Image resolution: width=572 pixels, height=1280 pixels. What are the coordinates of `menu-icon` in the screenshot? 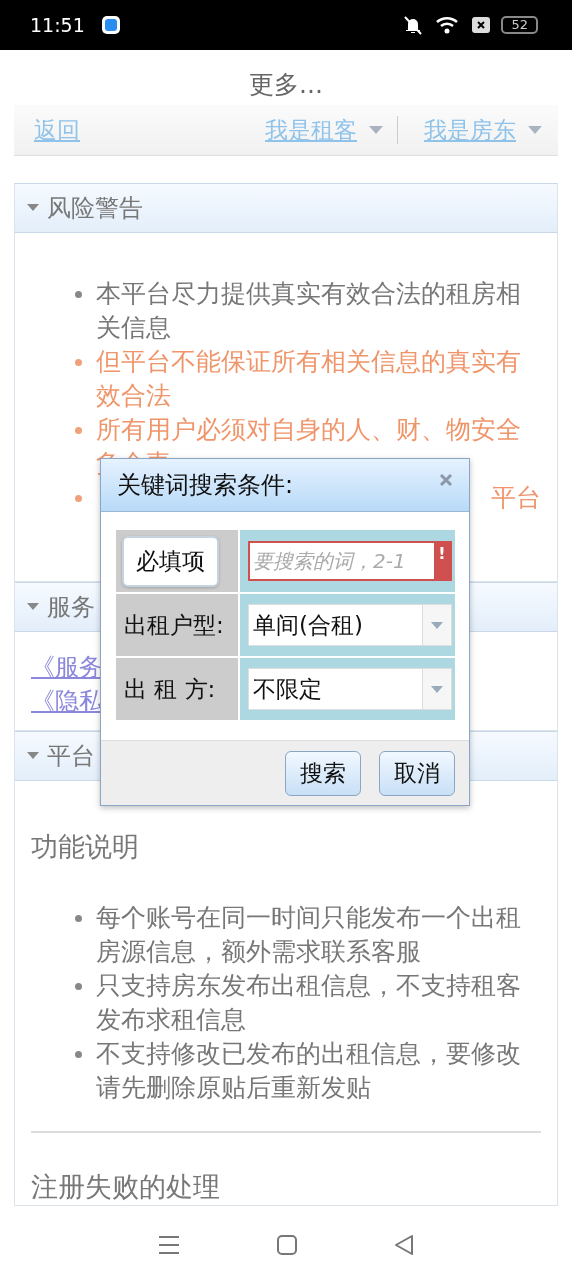 It's located at (169, 1245).